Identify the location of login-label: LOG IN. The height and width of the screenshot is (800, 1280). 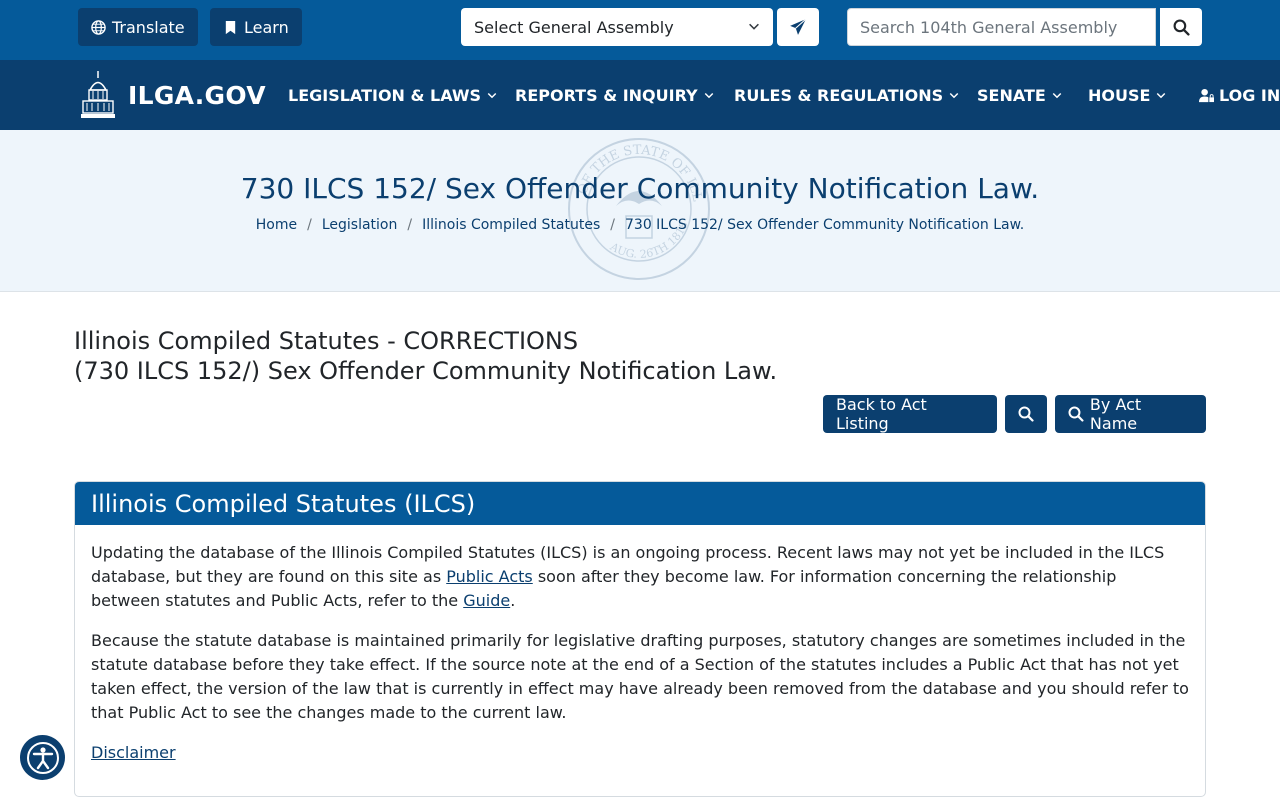
(1249, 95).